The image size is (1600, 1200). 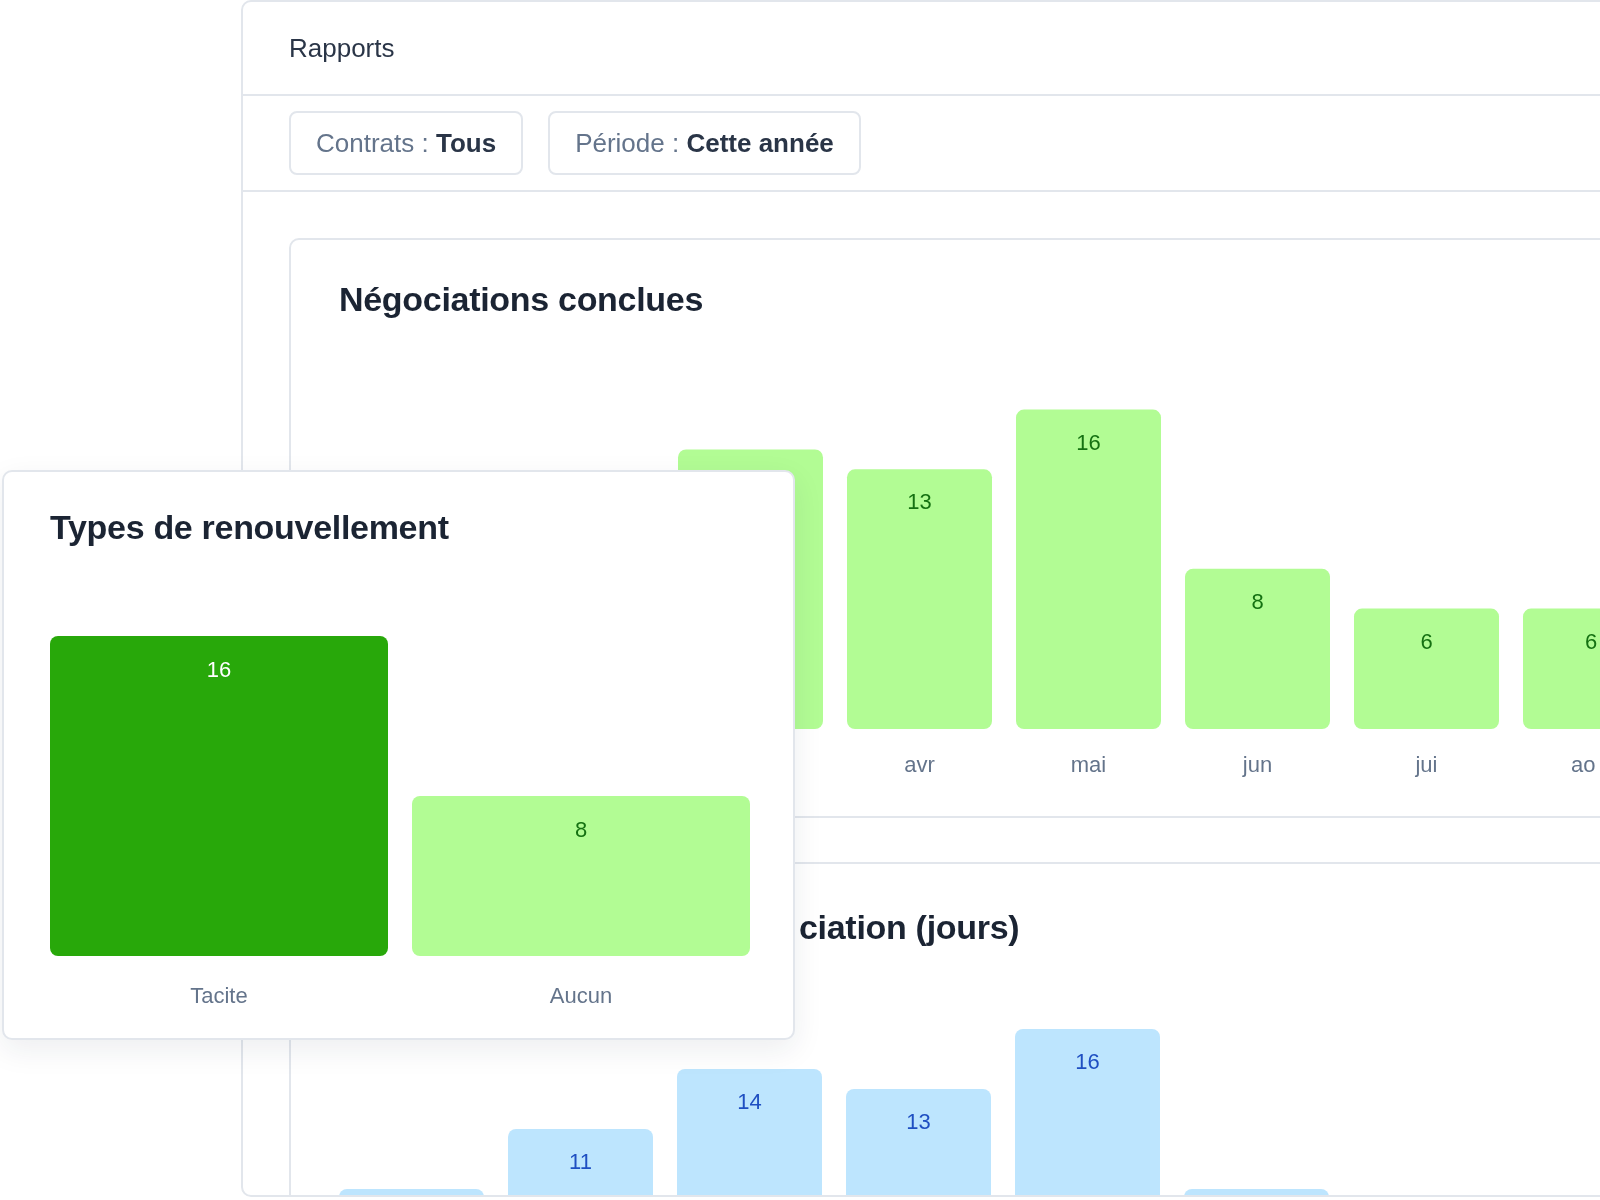 I want to click on page-title: Rapports, so click(x=342, y=48).